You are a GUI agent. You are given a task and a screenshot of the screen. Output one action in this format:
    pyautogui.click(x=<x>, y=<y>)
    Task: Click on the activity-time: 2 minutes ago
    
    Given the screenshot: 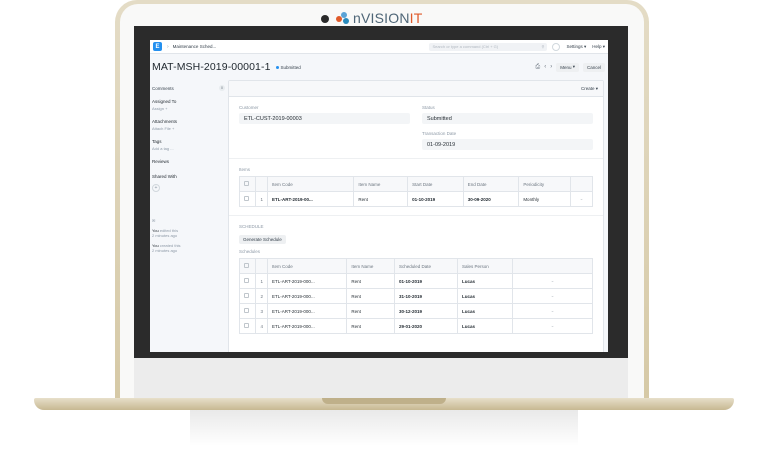 What is the action you would take?
    pyautogui.click(x=165, y=250)
    